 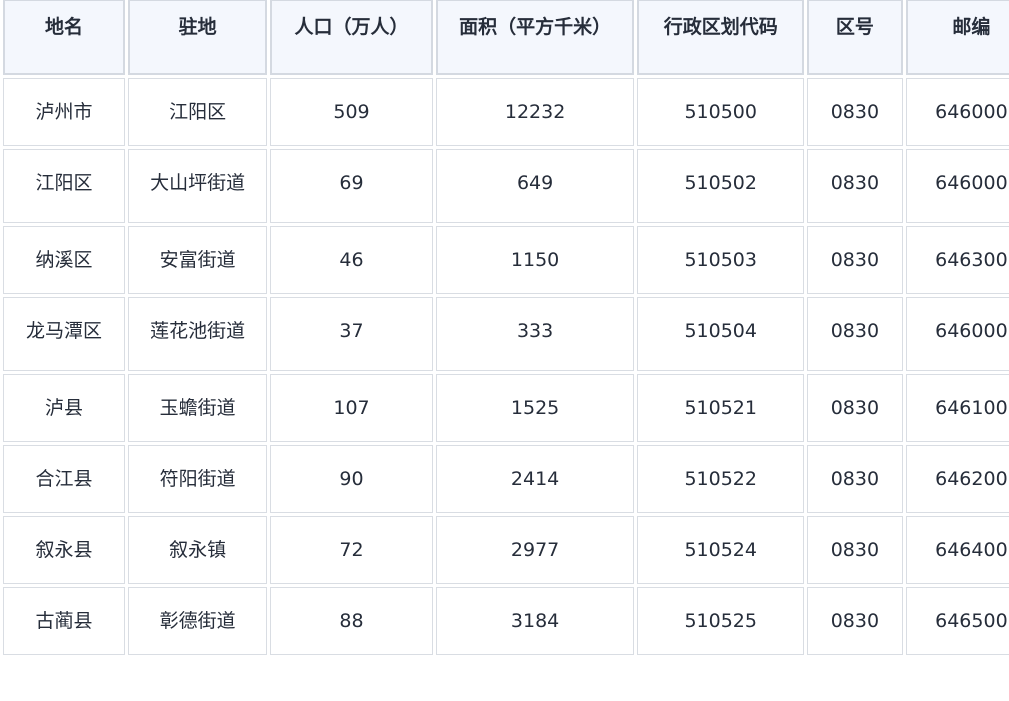 I want to click on cell-postcode: 646200, so click(x=957, y=479).